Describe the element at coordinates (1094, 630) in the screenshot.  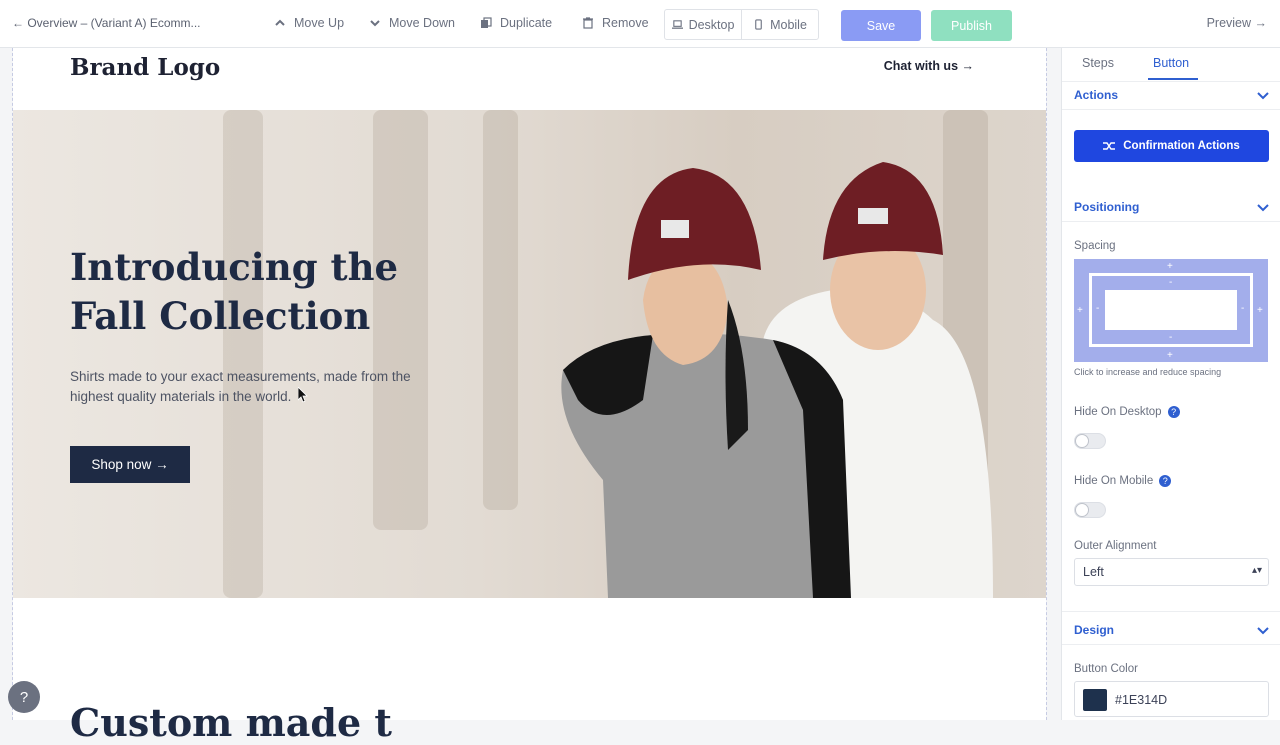
I see `design-section-title: Design` at that location.